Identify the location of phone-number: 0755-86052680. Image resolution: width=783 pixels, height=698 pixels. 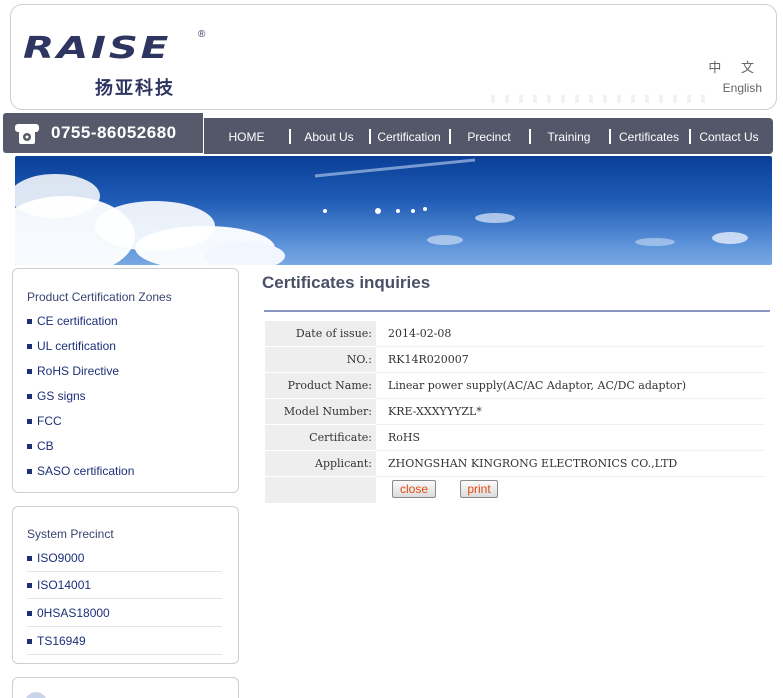
(114, 132).